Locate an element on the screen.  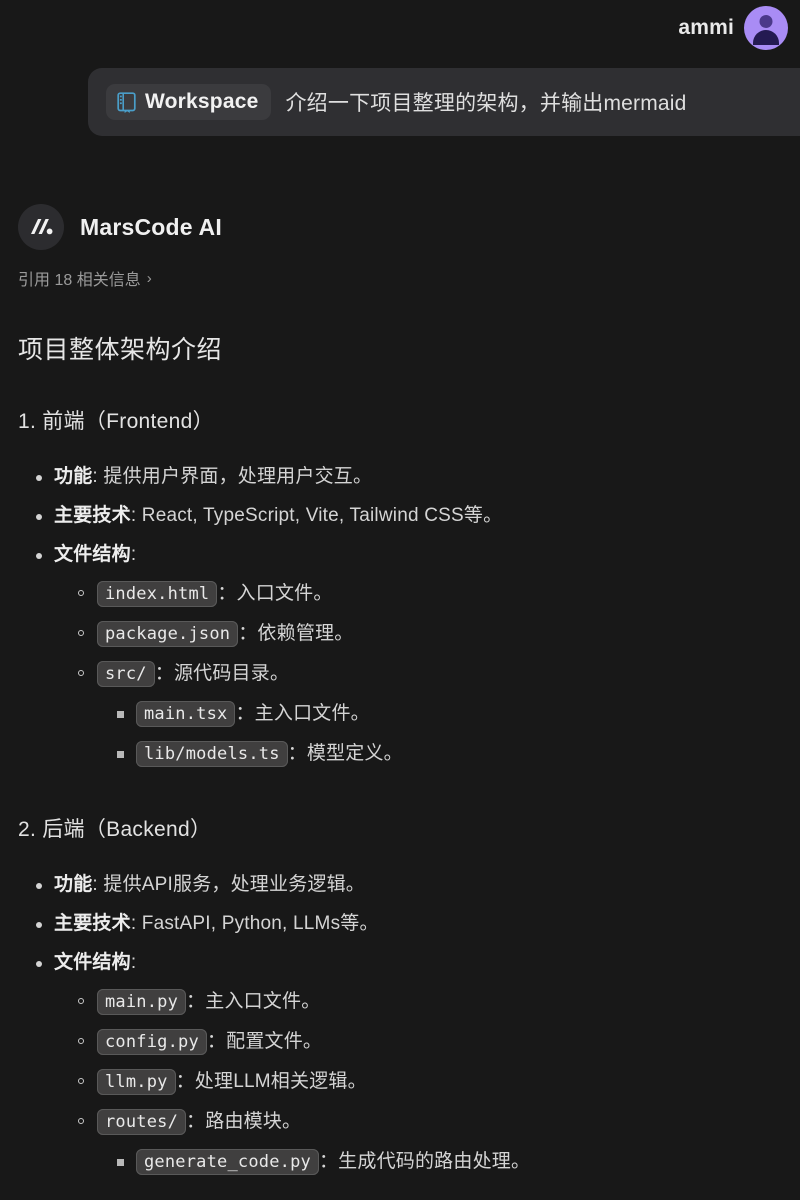
nested-file-list-item: main.tsx ：主入口文件。 is located at coordinates (439, 714).